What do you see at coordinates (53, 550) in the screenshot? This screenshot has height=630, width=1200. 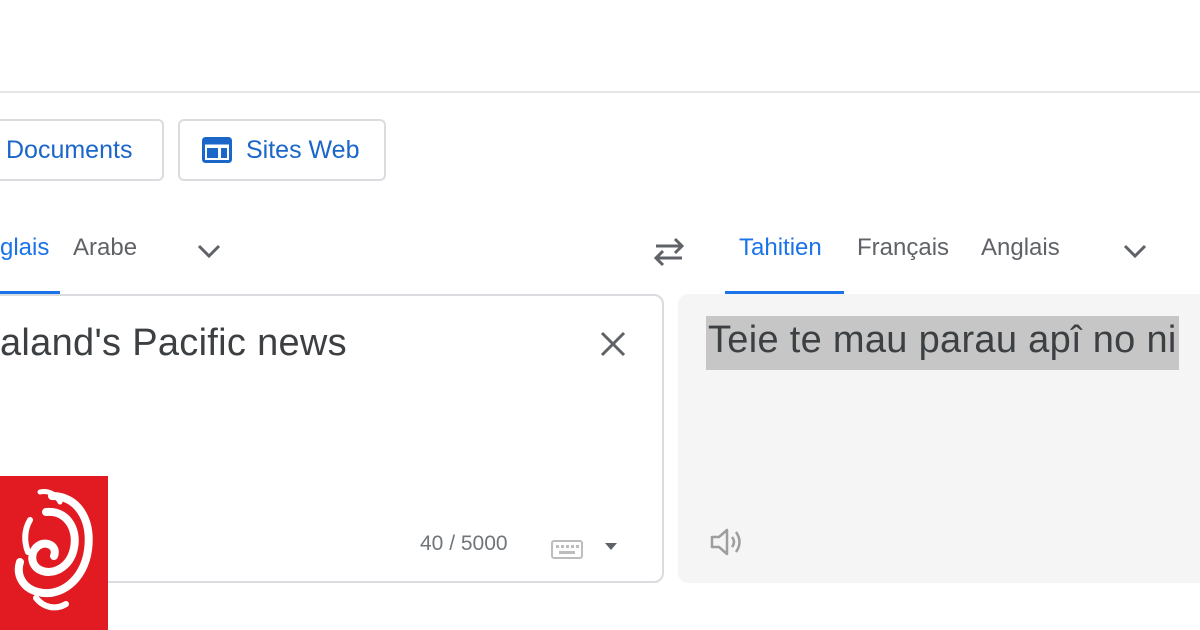 I see `rnz-logo-icon` at bounding box center [53, 550].